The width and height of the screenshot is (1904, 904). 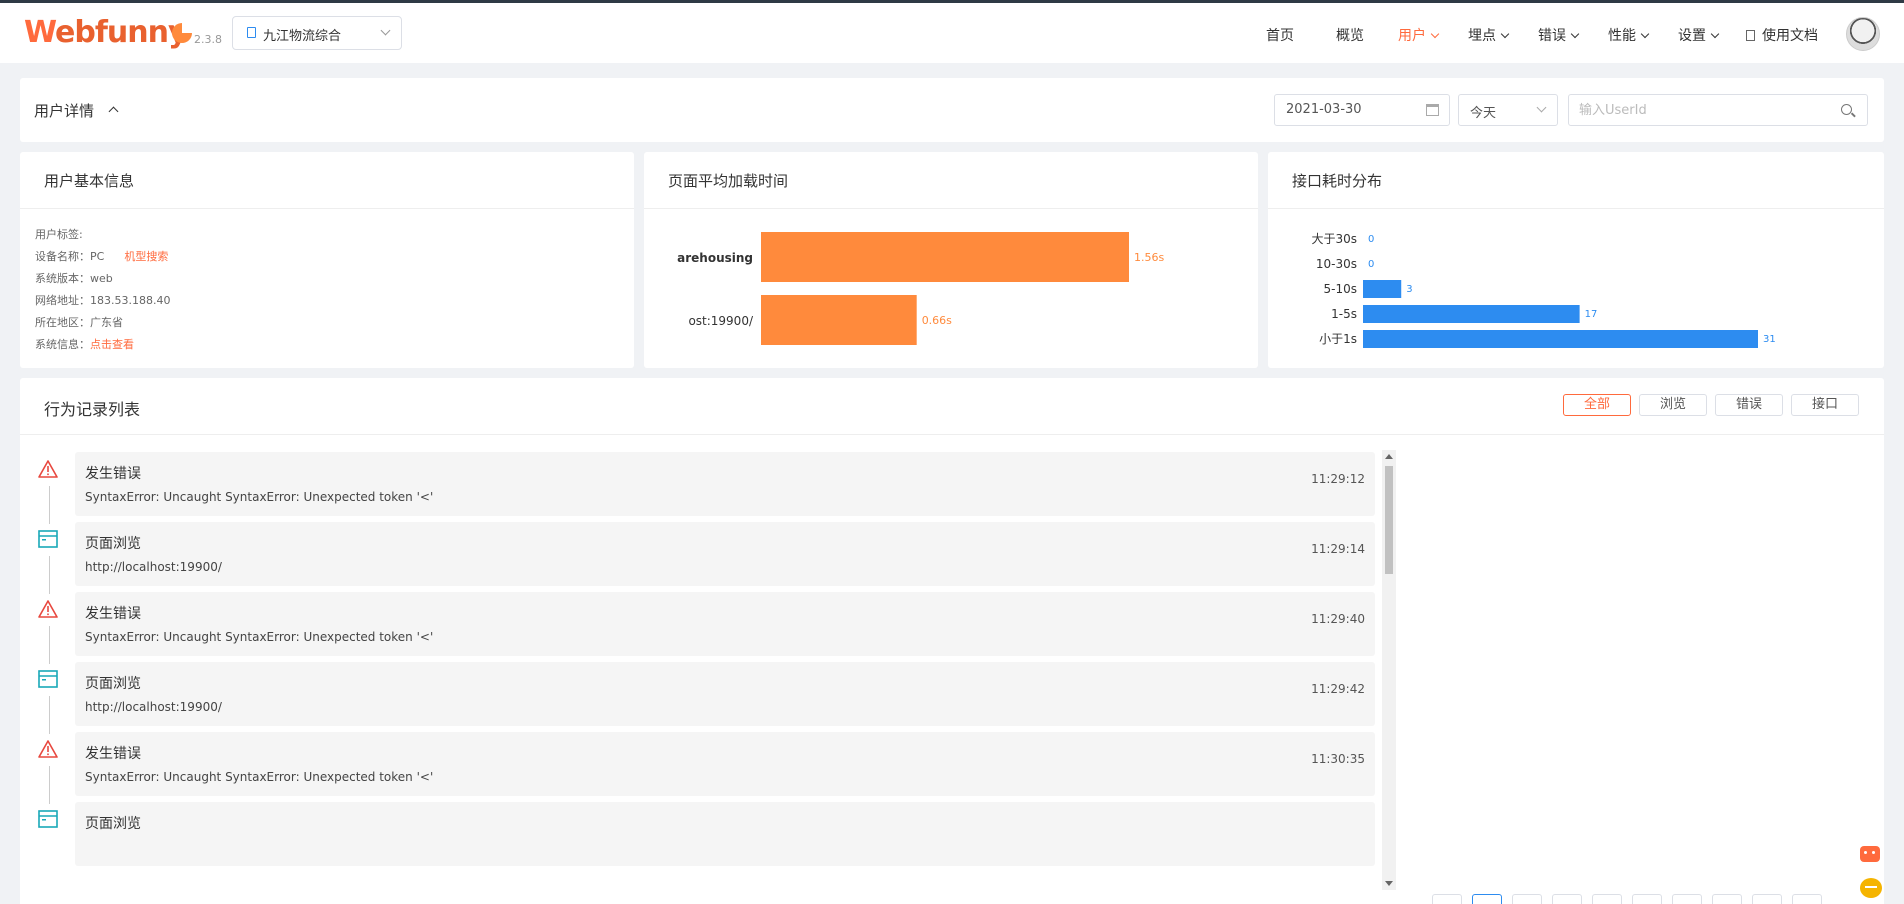 What do you see at coordinates (1389, 883) in the screenshot?
I see `scroll-down-arrow-icon` at bounding box center [1389, 883].